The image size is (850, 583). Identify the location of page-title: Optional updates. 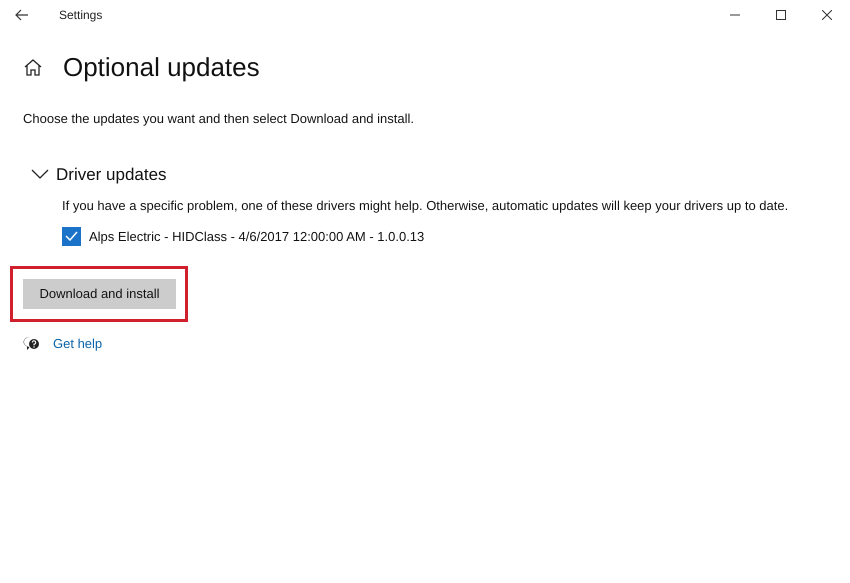
(161, 67).